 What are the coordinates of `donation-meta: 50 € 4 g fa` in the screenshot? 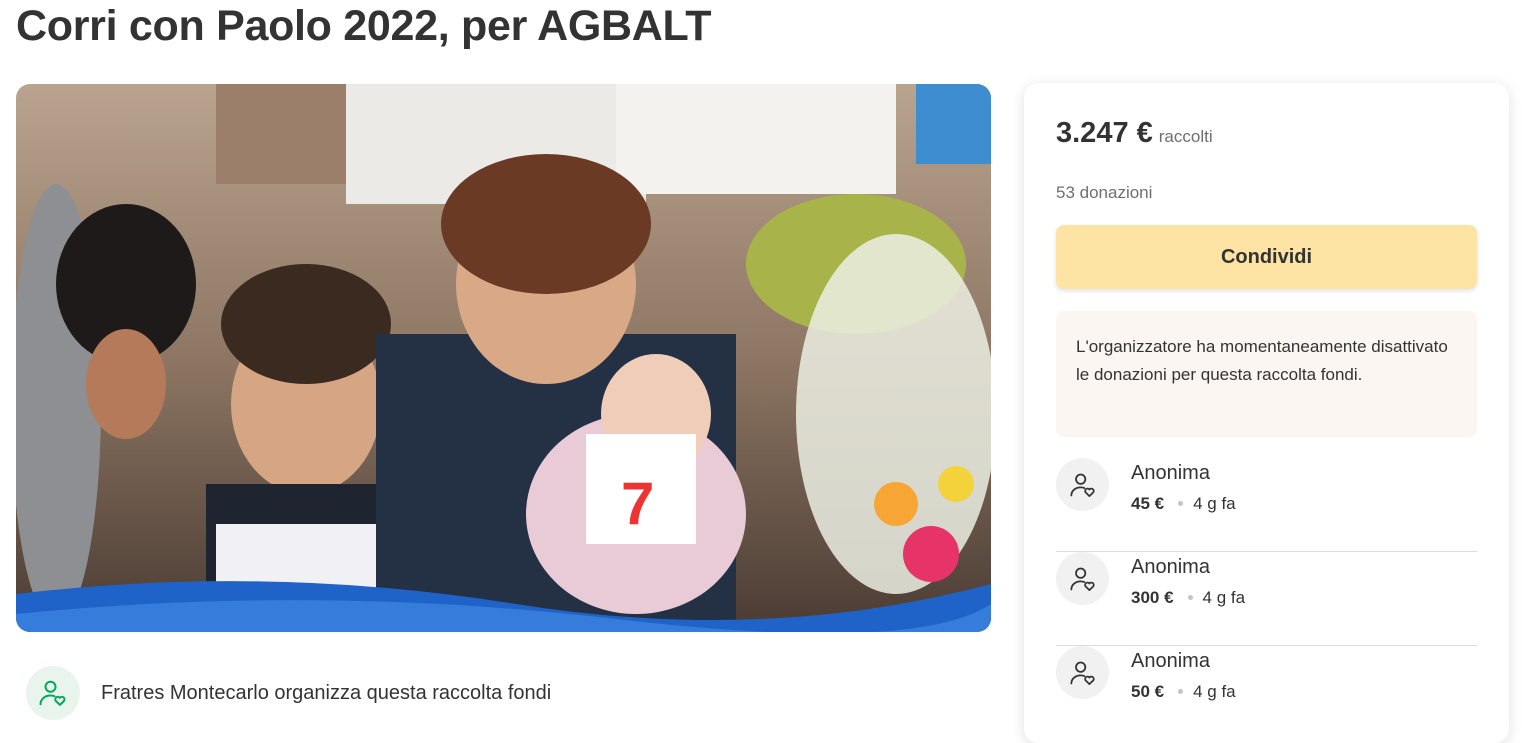 It's located at (1183, 692).